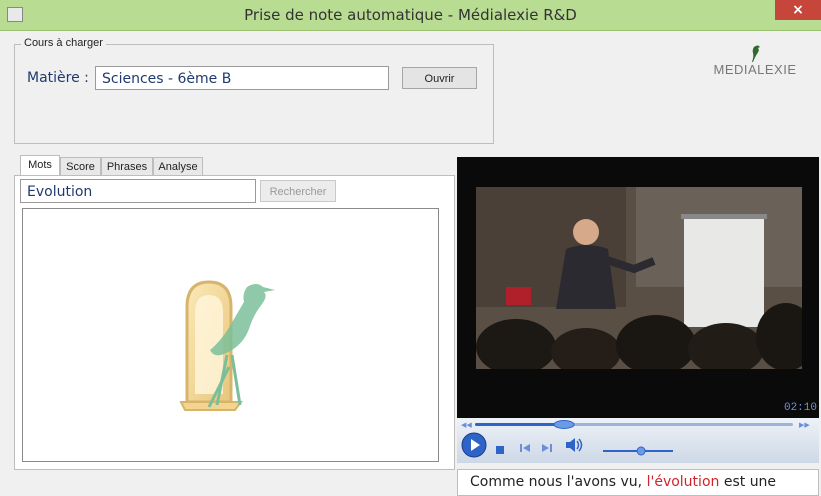  I want to click on play-button, so click(474, 445).